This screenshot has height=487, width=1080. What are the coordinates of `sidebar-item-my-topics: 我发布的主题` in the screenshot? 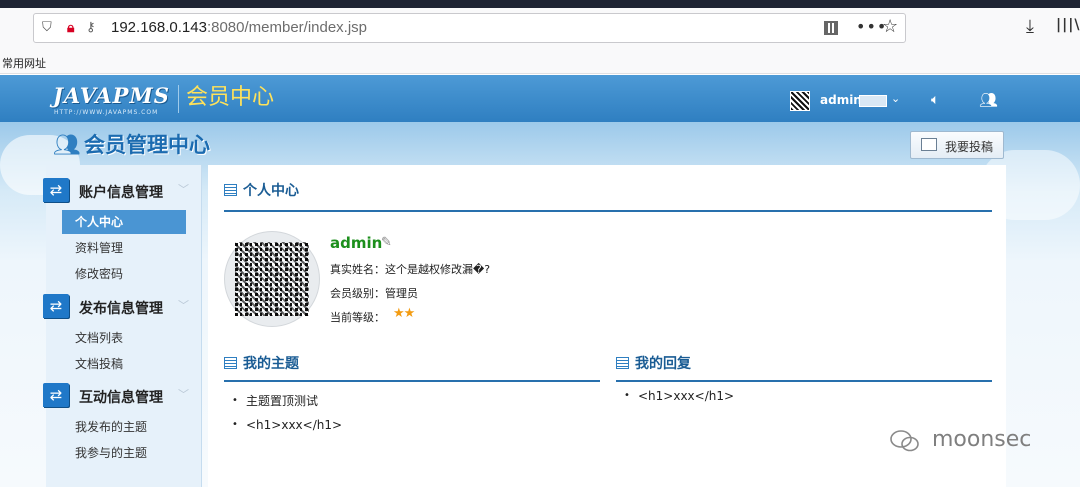 It's located at (124, 427).